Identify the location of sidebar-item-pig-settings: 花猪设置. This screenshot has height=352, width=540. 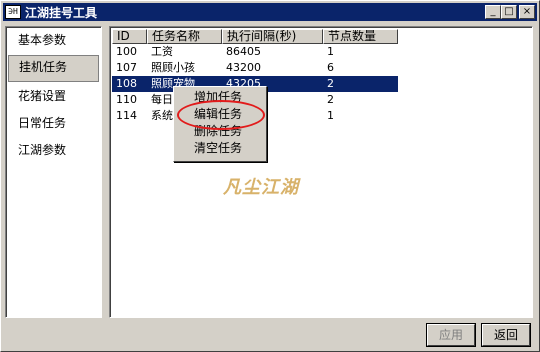
(53, 96).